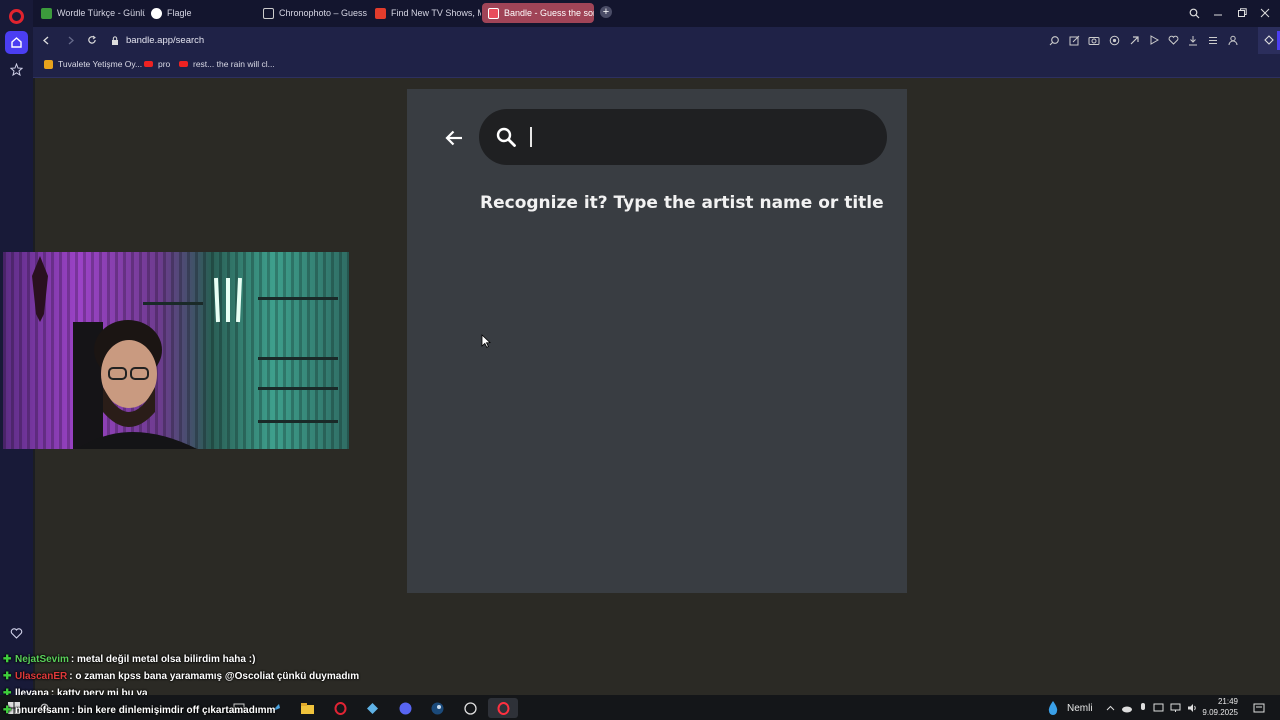 Image resolution: width=1280 pixels, height=720 pixels. Describe the element at coordinates (1265, 13) in the screenshot. I see `close-icon` at that location.